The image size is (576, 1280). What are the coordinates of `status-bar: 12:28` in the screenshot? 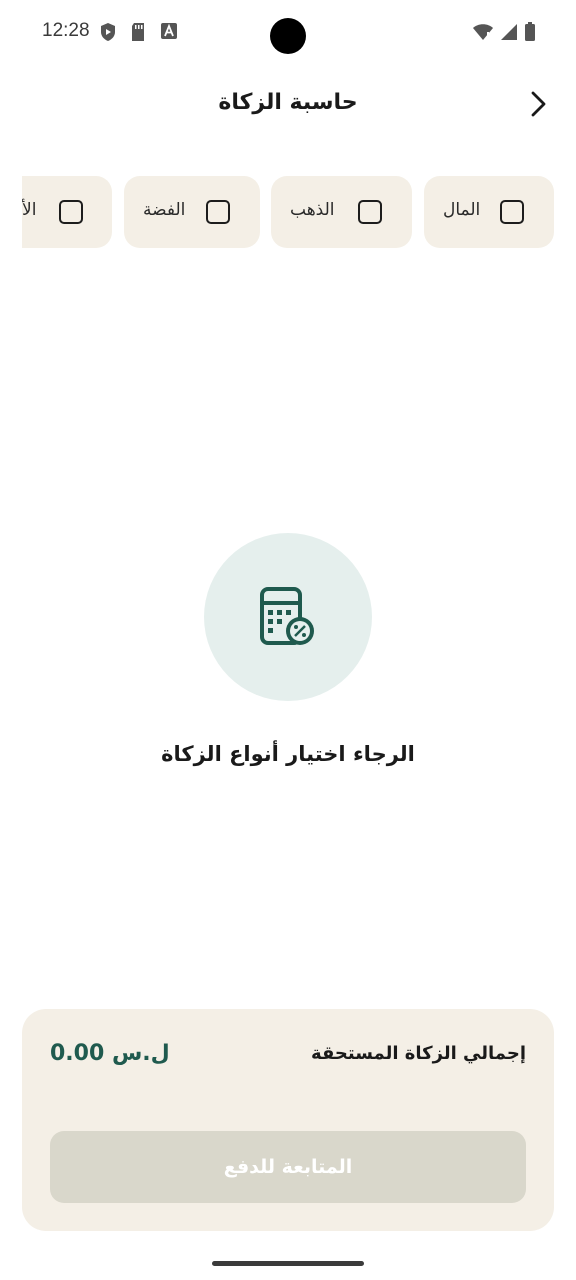 It's located at (288, 33).